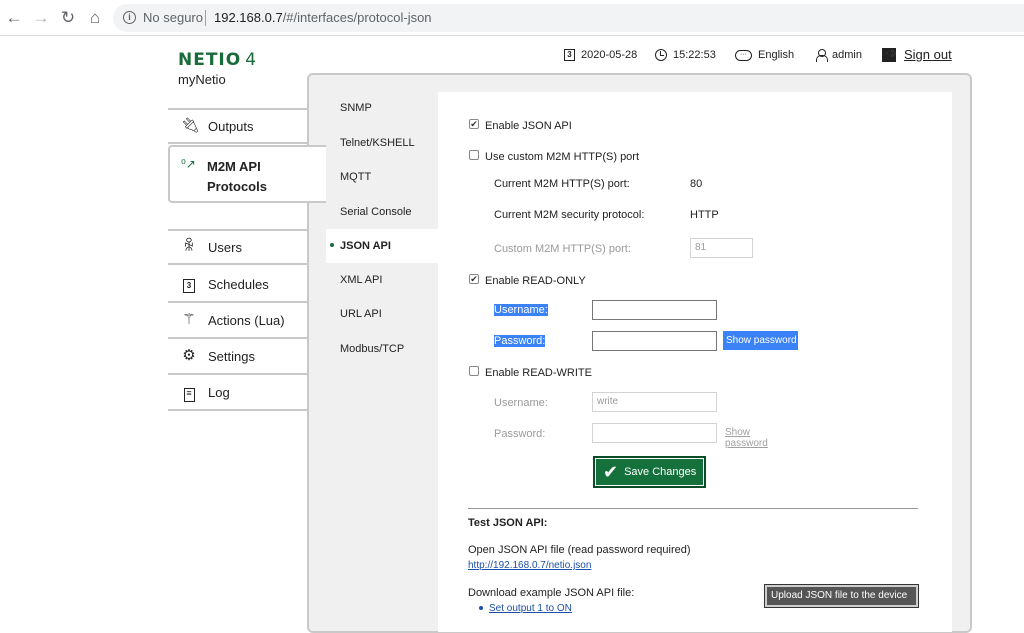 This screenshot has height=633, width=1024. Describe the element at coordinates (609, 55) in the screenshot. I see `date-text: 2020-05-28` at that location.